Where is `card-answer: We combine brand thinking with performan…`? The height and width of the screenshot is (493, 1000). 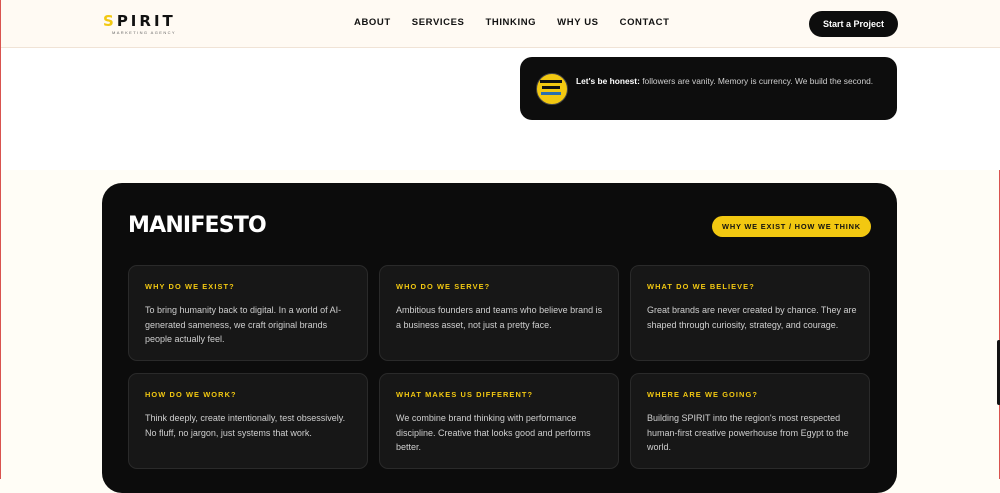 card-answer: We combine brand thinking with performan… is located at coordinates (493, 432).